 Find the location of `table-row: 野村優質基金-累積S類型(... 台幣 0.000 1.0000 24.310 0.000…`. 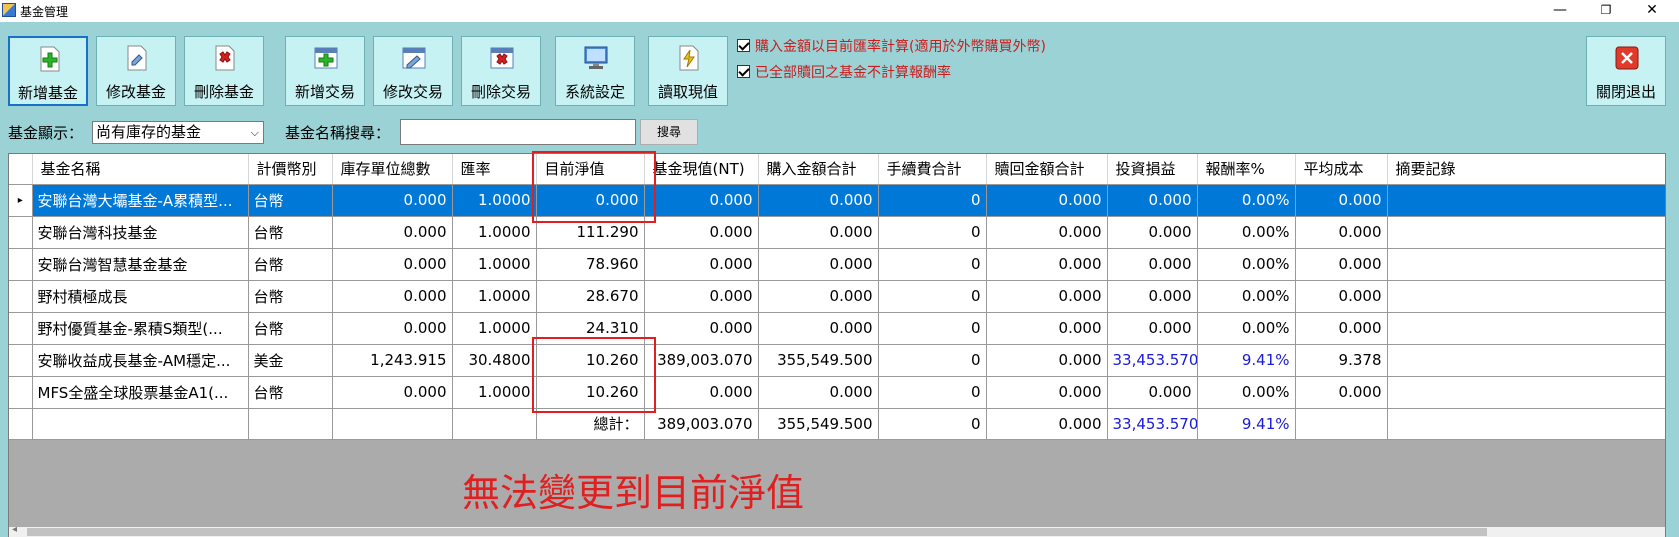

table-row: 野村優質基金-累積S類型(... 台幣 0.000 1.0000 24.310 0.000… is located at coordinates (837, 328).